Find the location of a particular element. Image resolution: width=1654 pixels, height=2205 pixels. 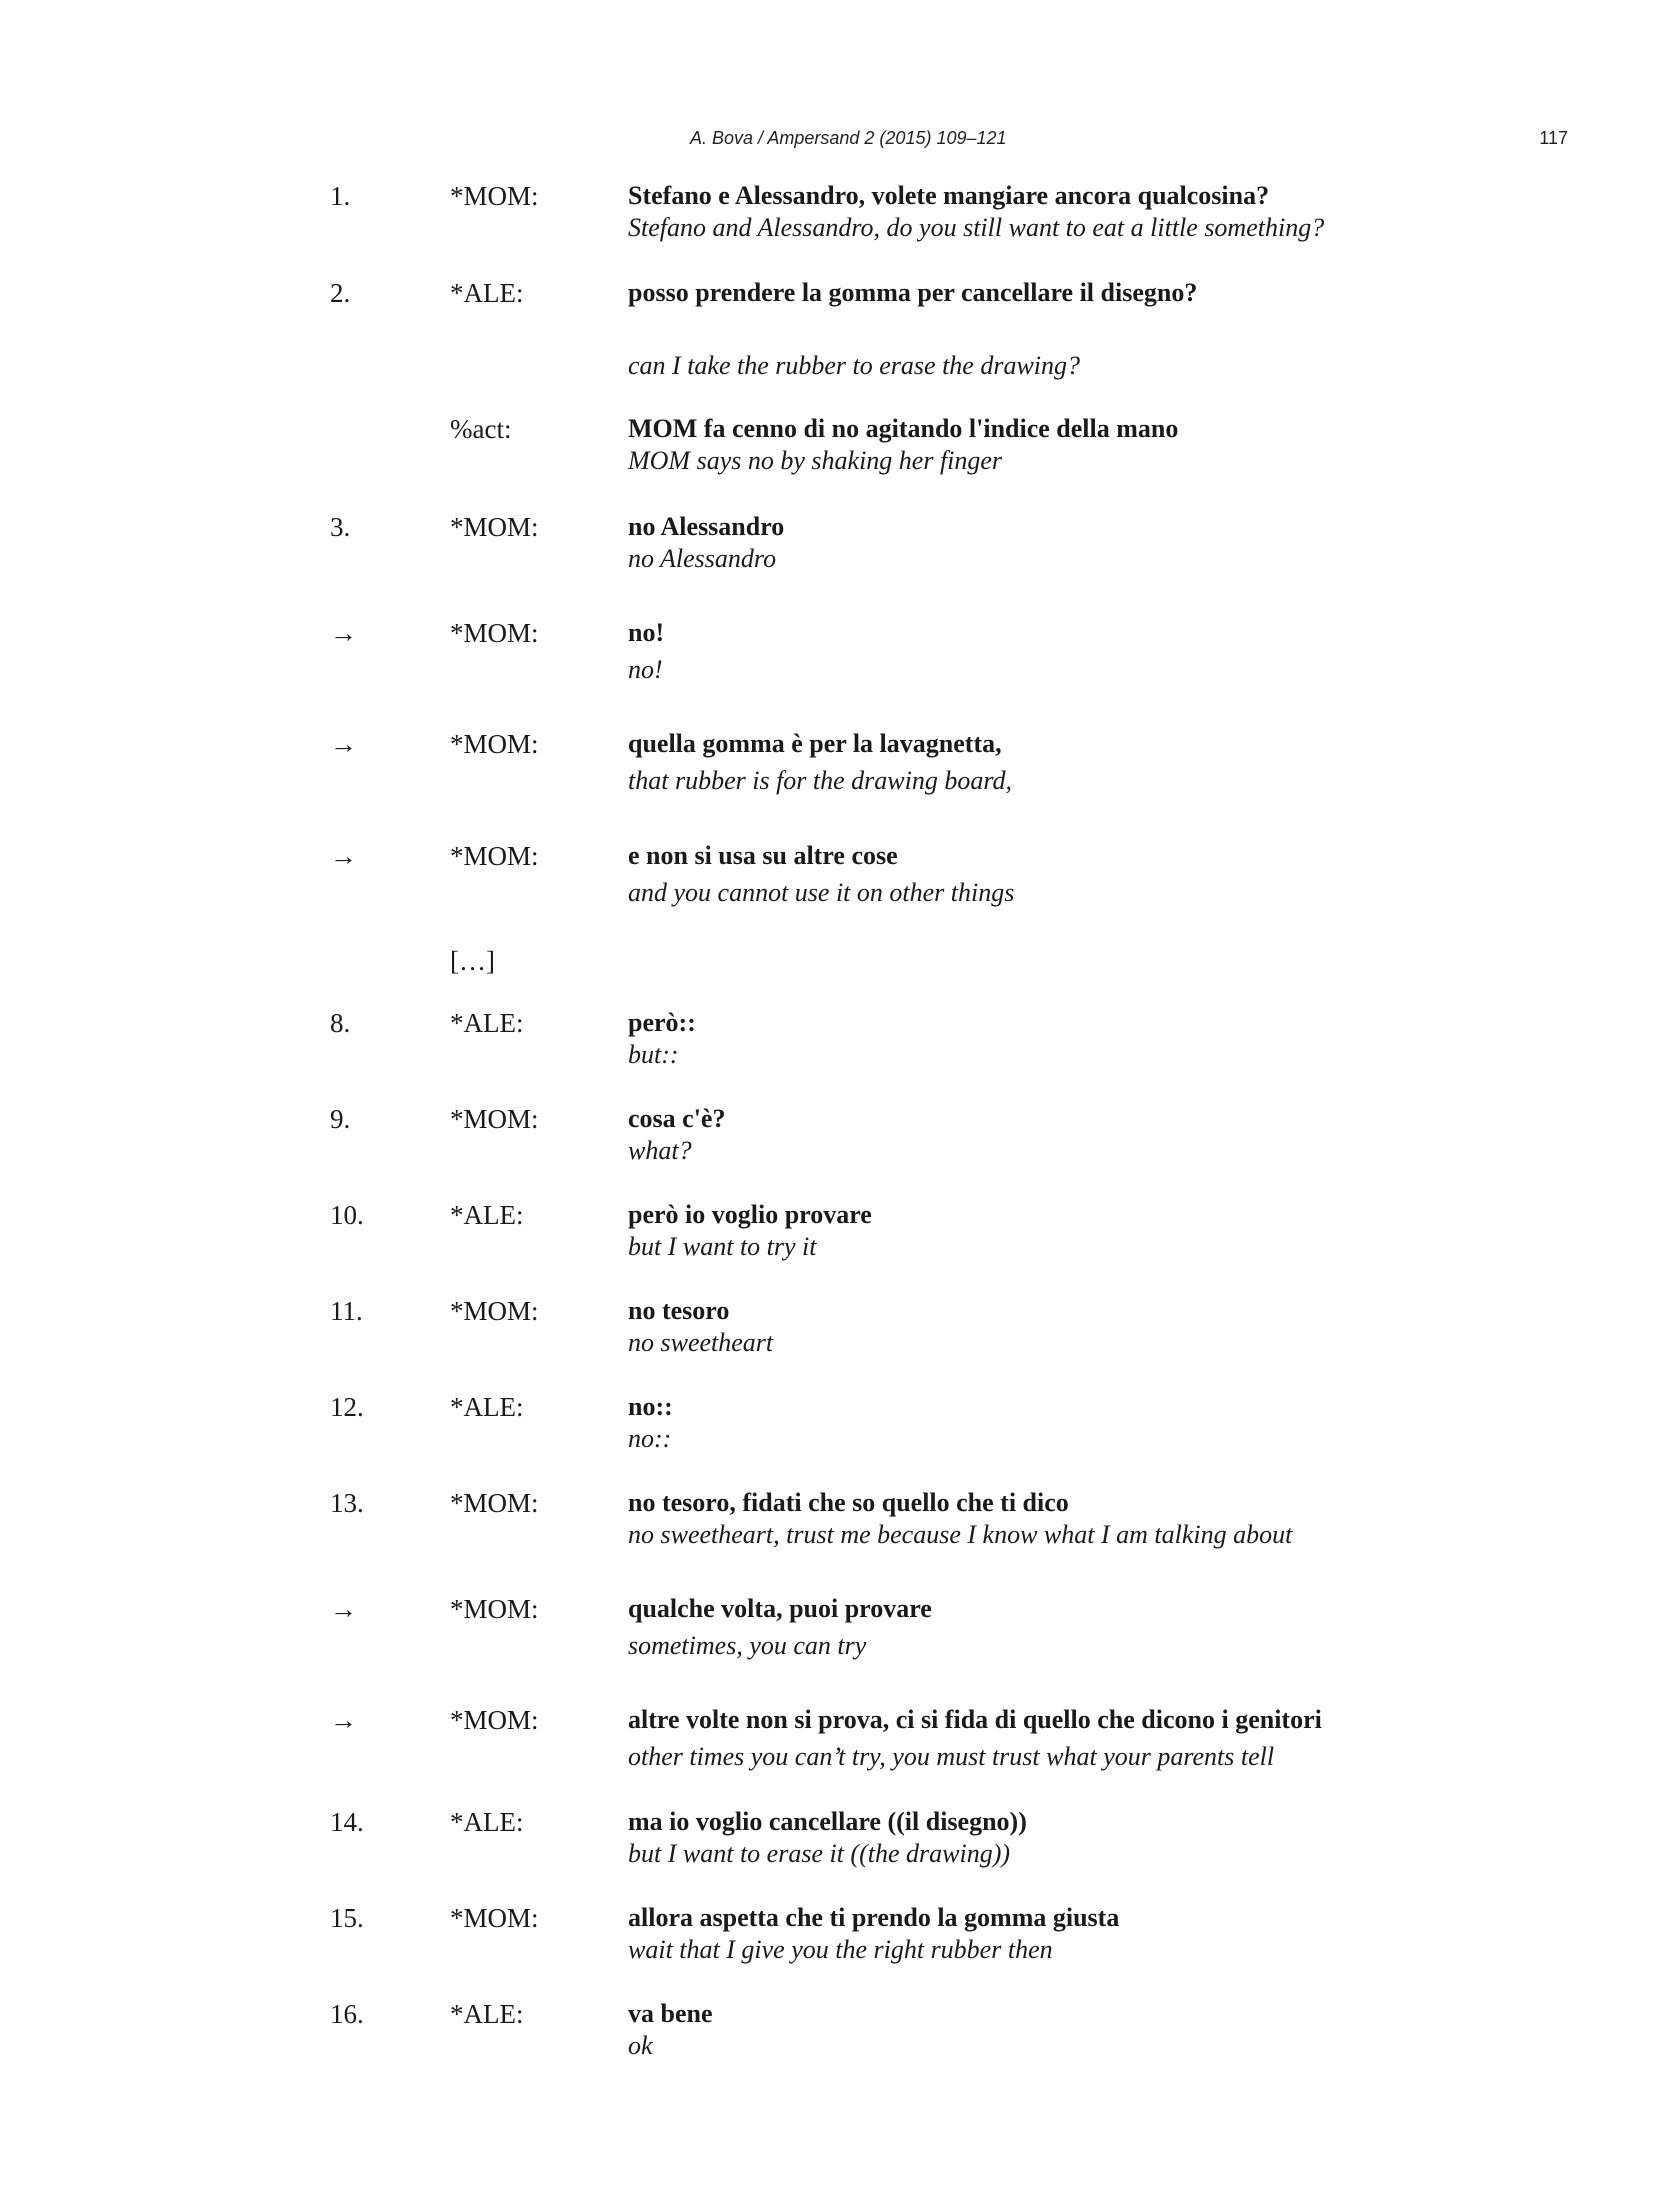

english-translation: sometimes, you can try is located at coordinates (747, 1645).